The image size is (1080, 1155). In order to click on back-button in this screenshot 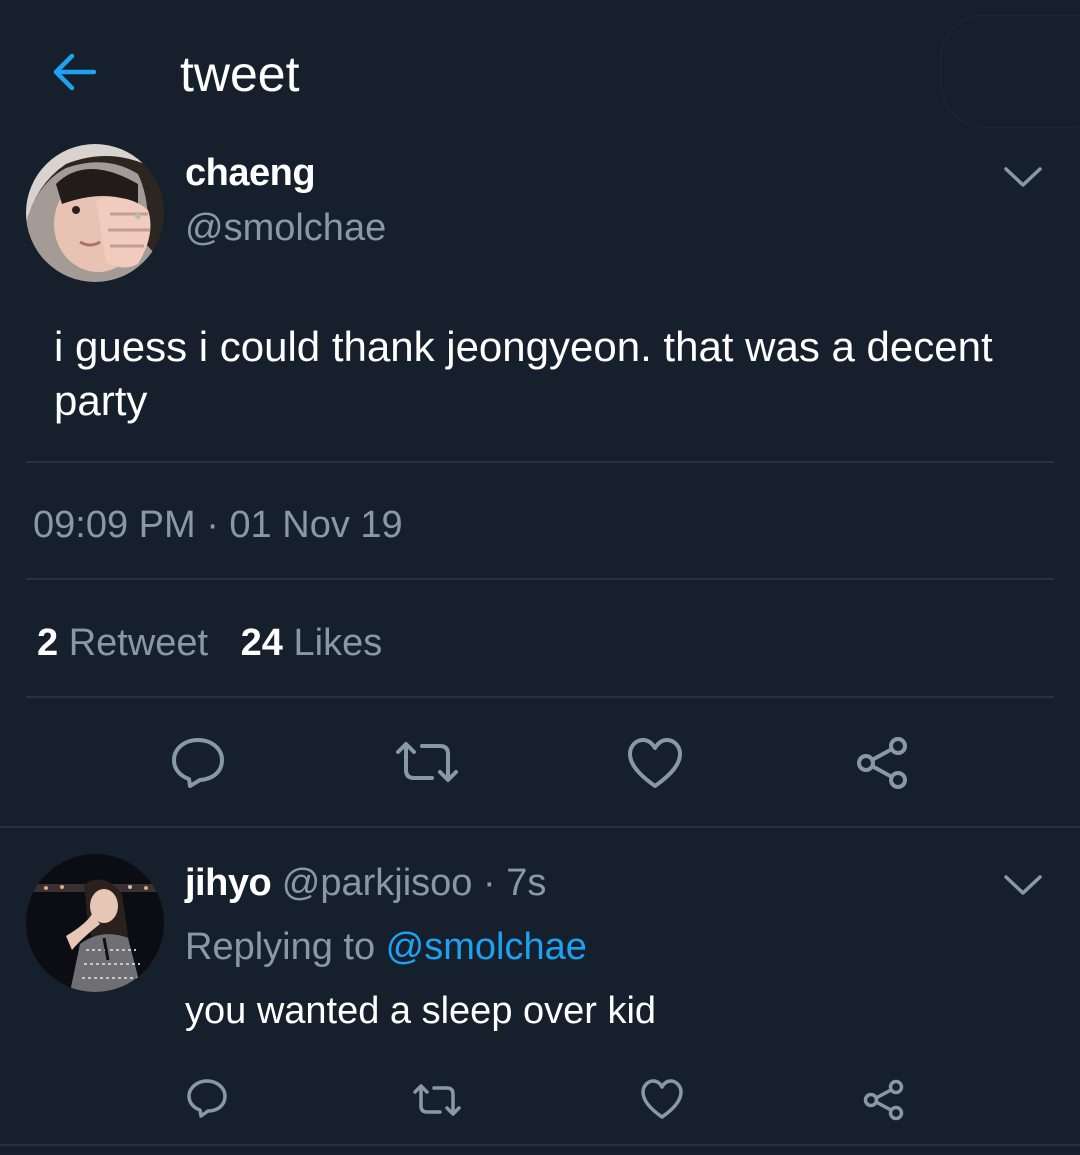, I will do `click(74, 72)`.